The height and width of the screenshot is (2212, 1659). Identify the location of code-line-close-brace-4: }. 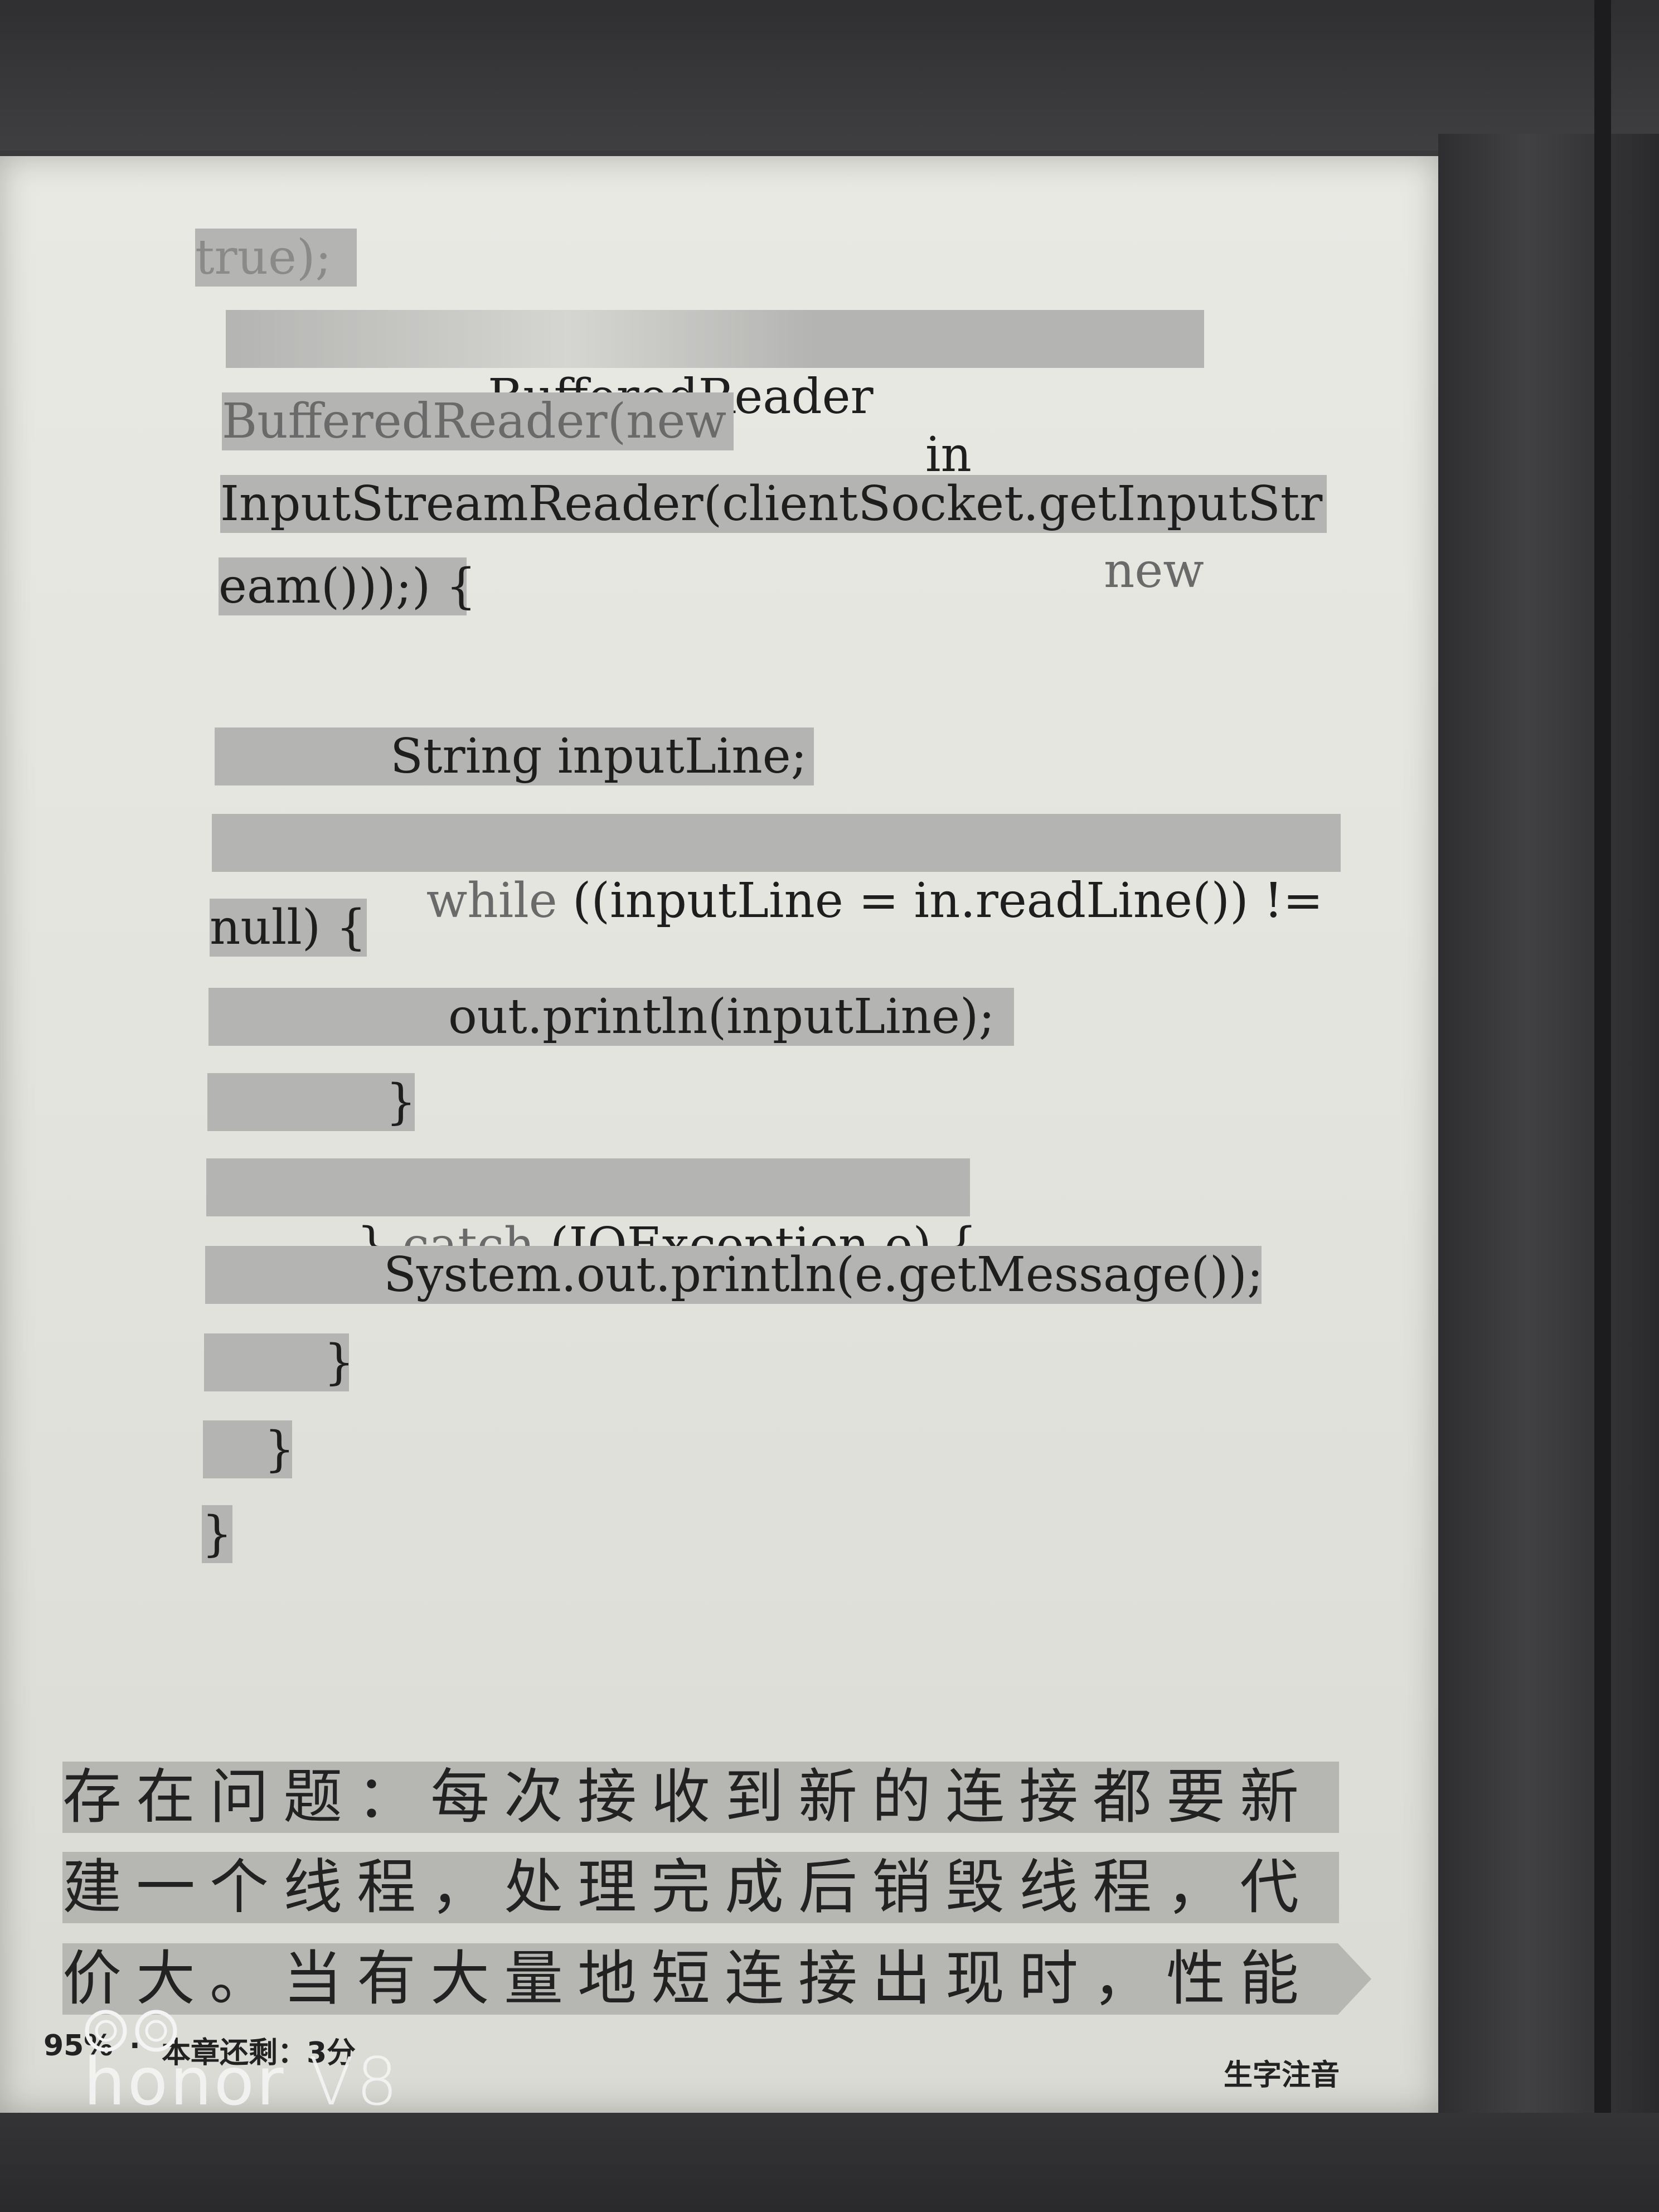
(217, 1534).